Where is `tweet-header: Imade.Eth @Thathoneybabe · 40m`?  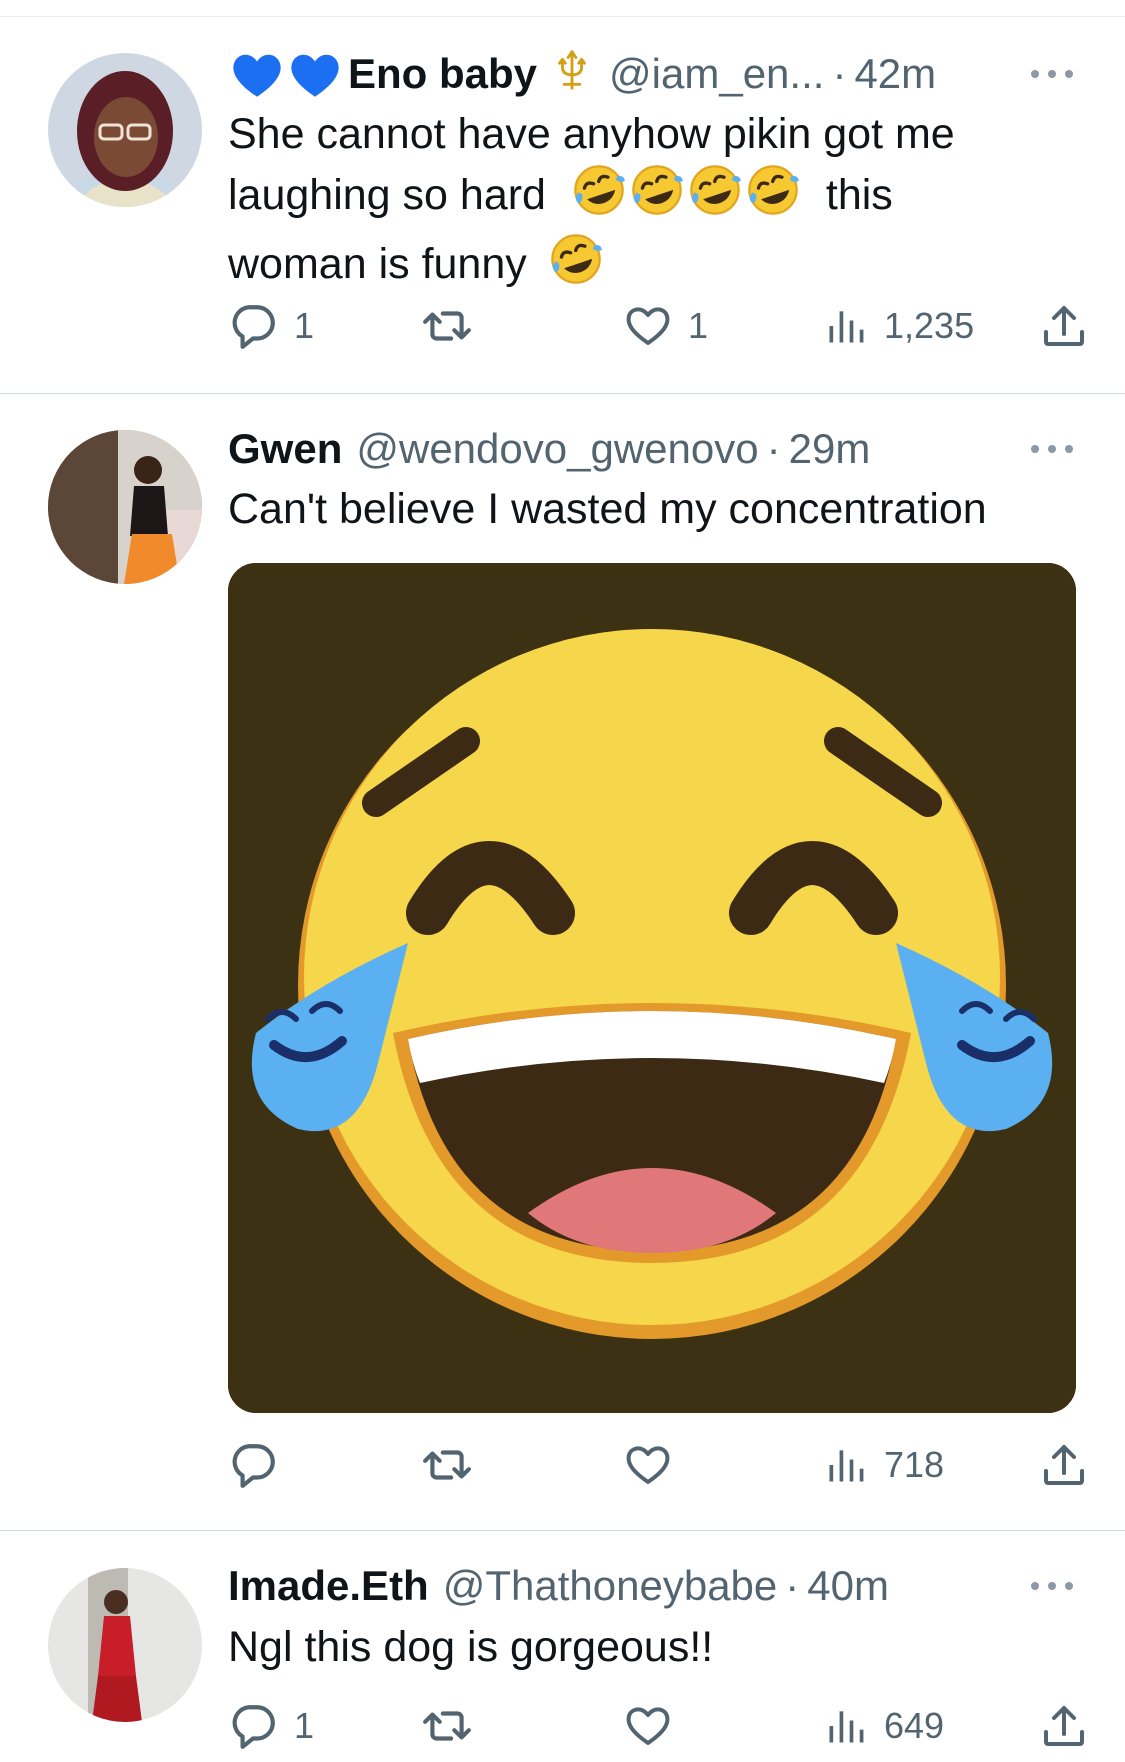
tweet-header: Imade.Eth @Thathoneybabe · 40m is located at coordinates (646, 1586).